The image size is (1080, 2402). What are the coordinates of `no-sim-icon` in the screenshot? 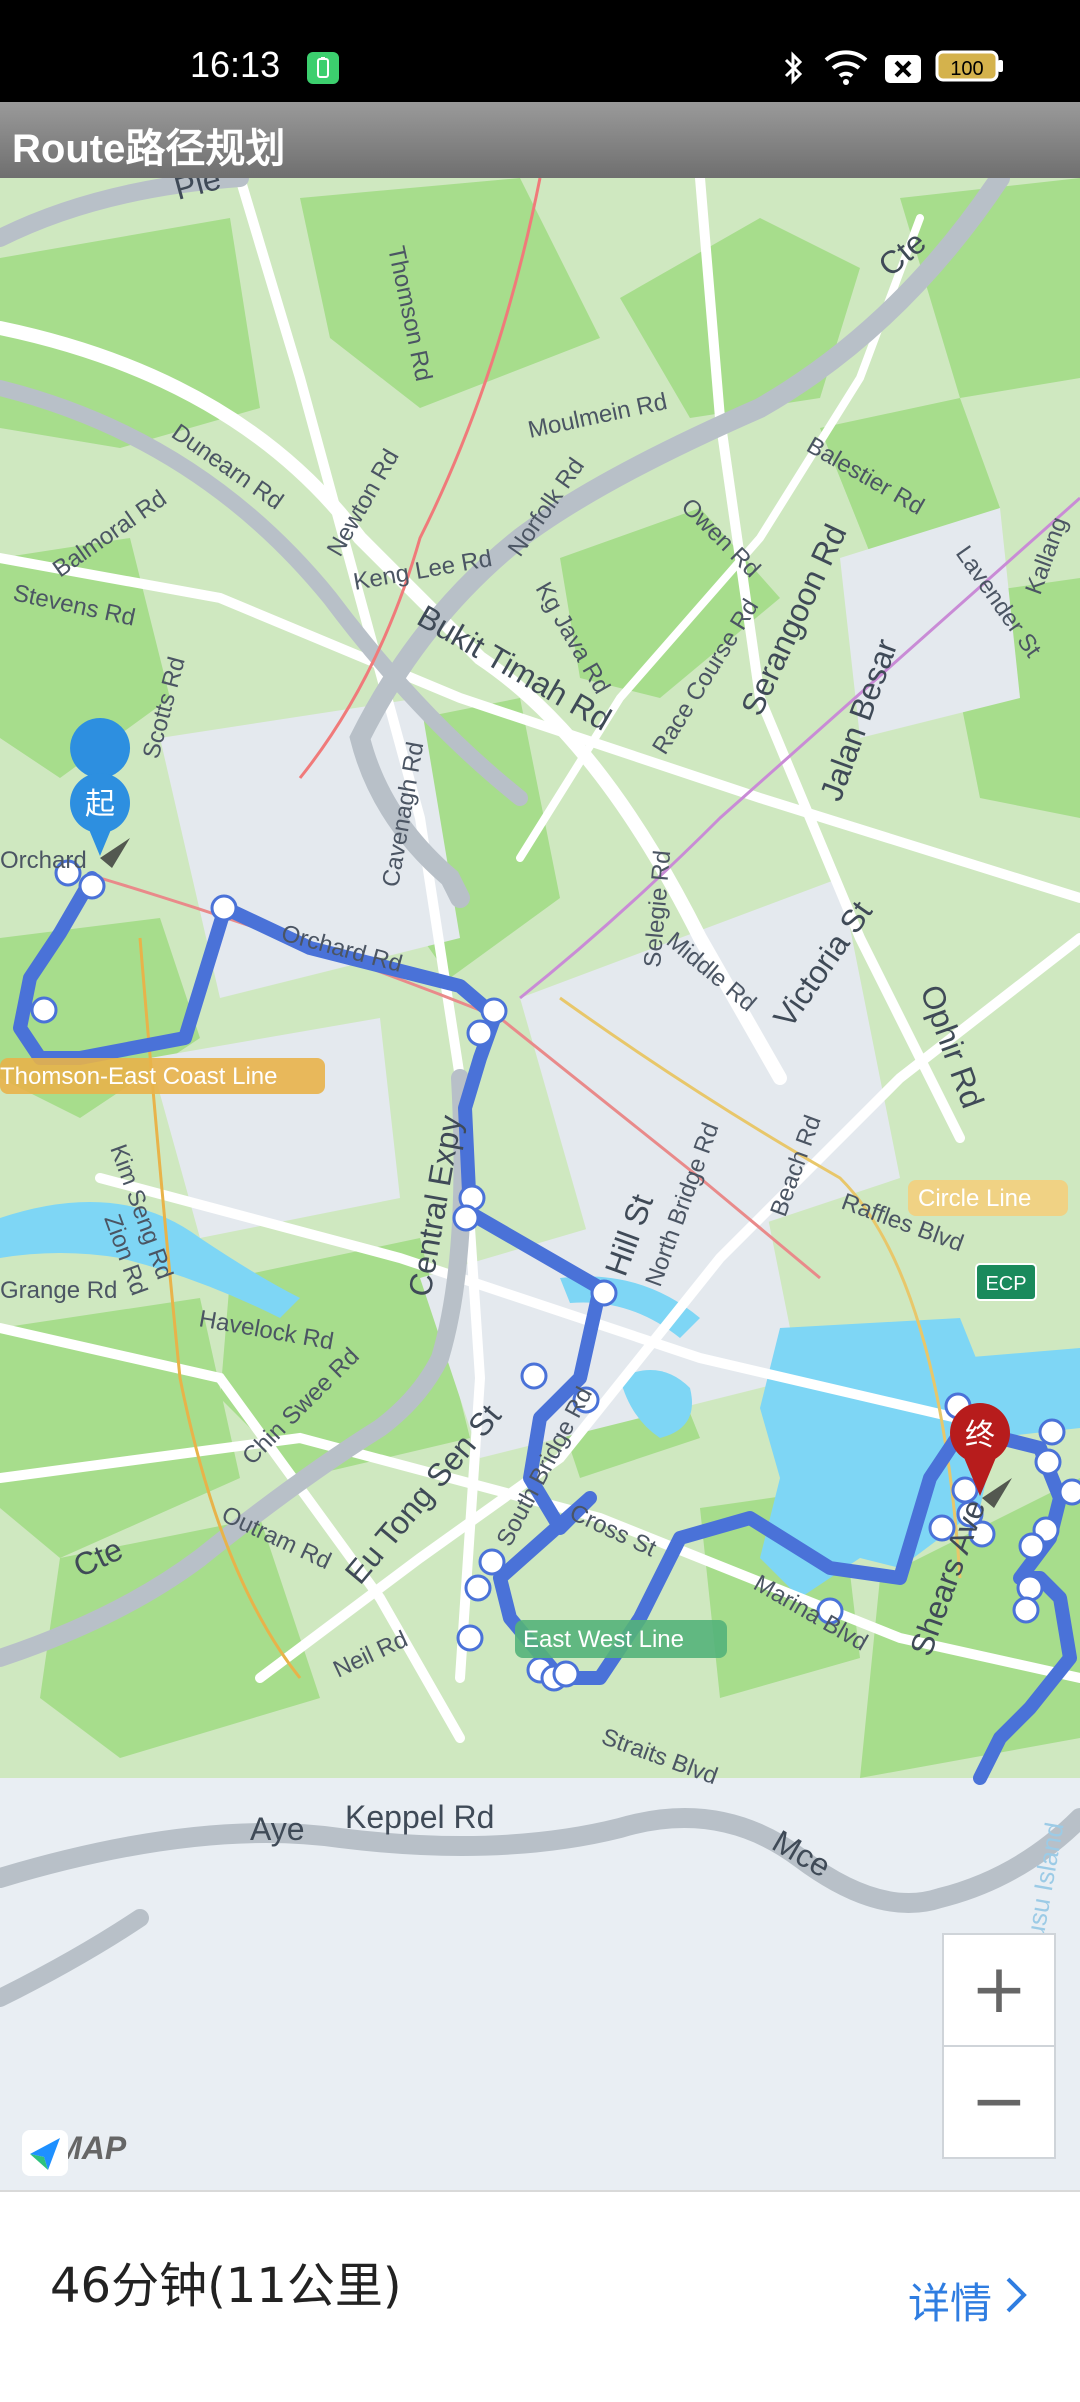 It's located at (903, 71).